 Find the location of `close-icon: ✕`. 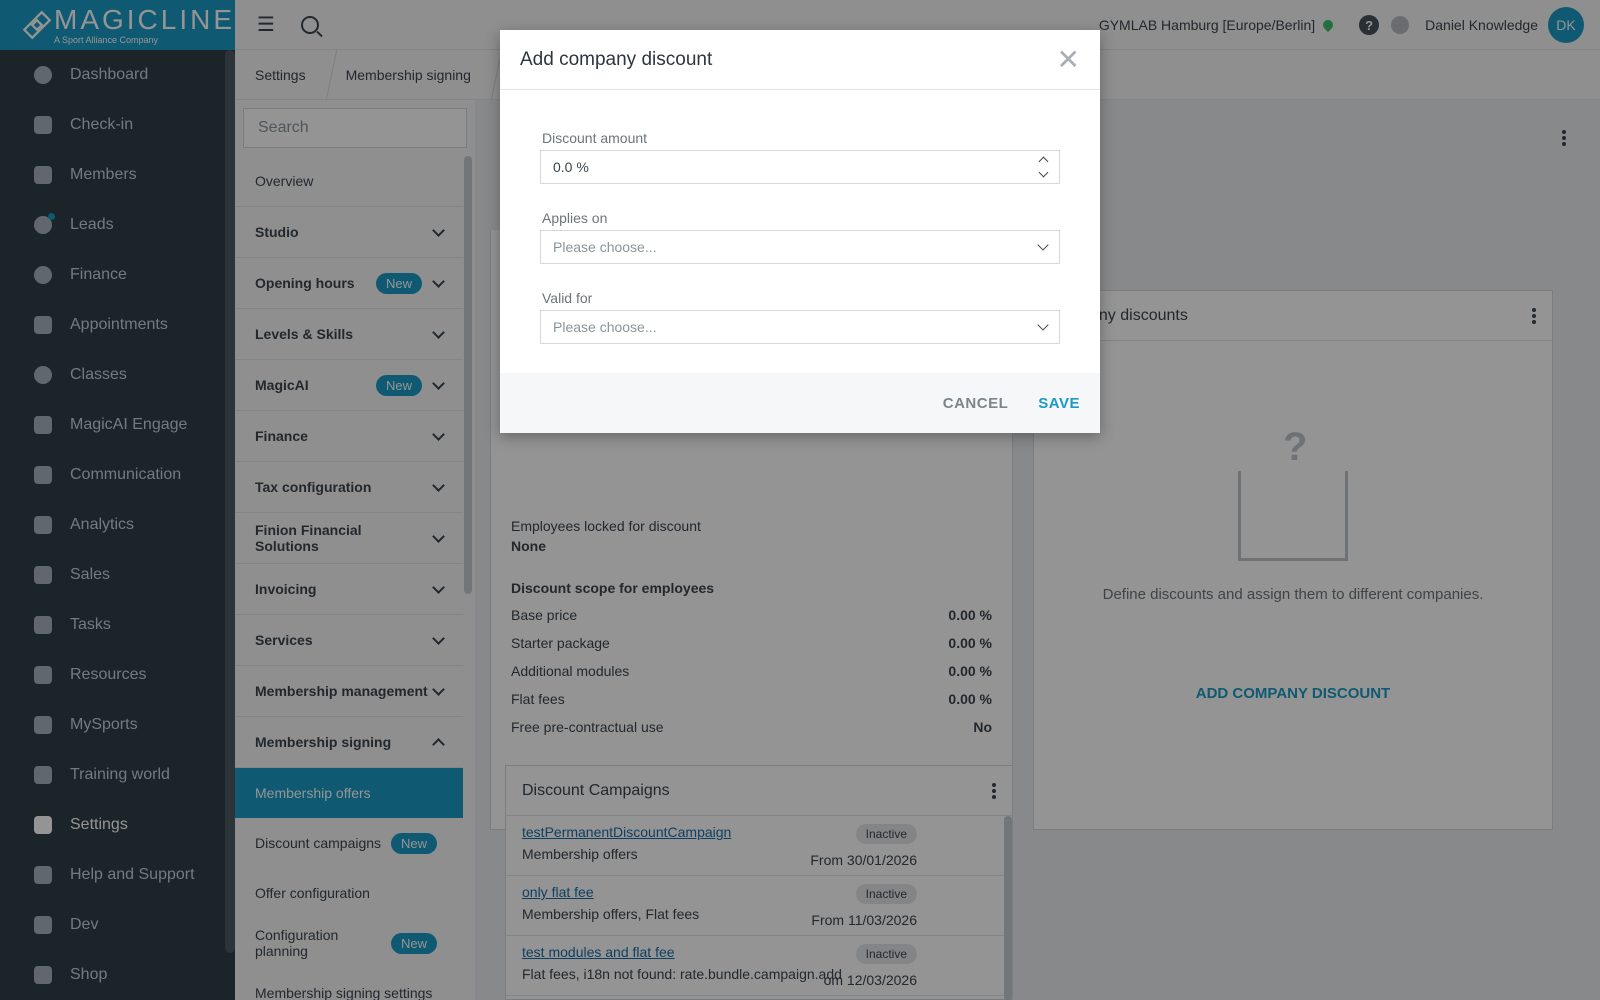

close-icon: ✕ is located at coordinates (1068, 59).